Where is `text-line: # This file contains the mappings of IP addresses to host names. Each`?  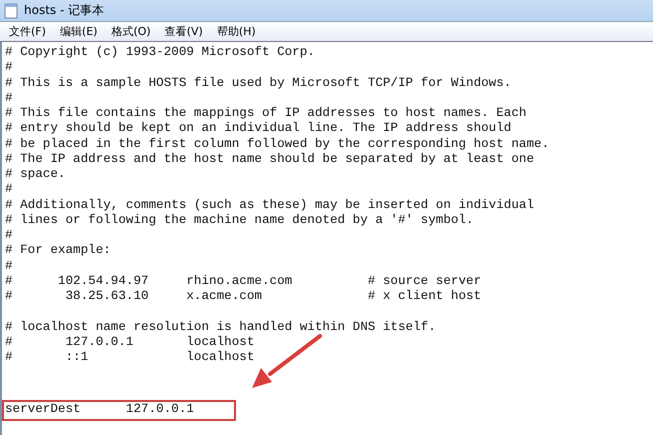 text-line: # This file contains the mappings of IP addresses to host names. Each is located at coordinates (265, 113).